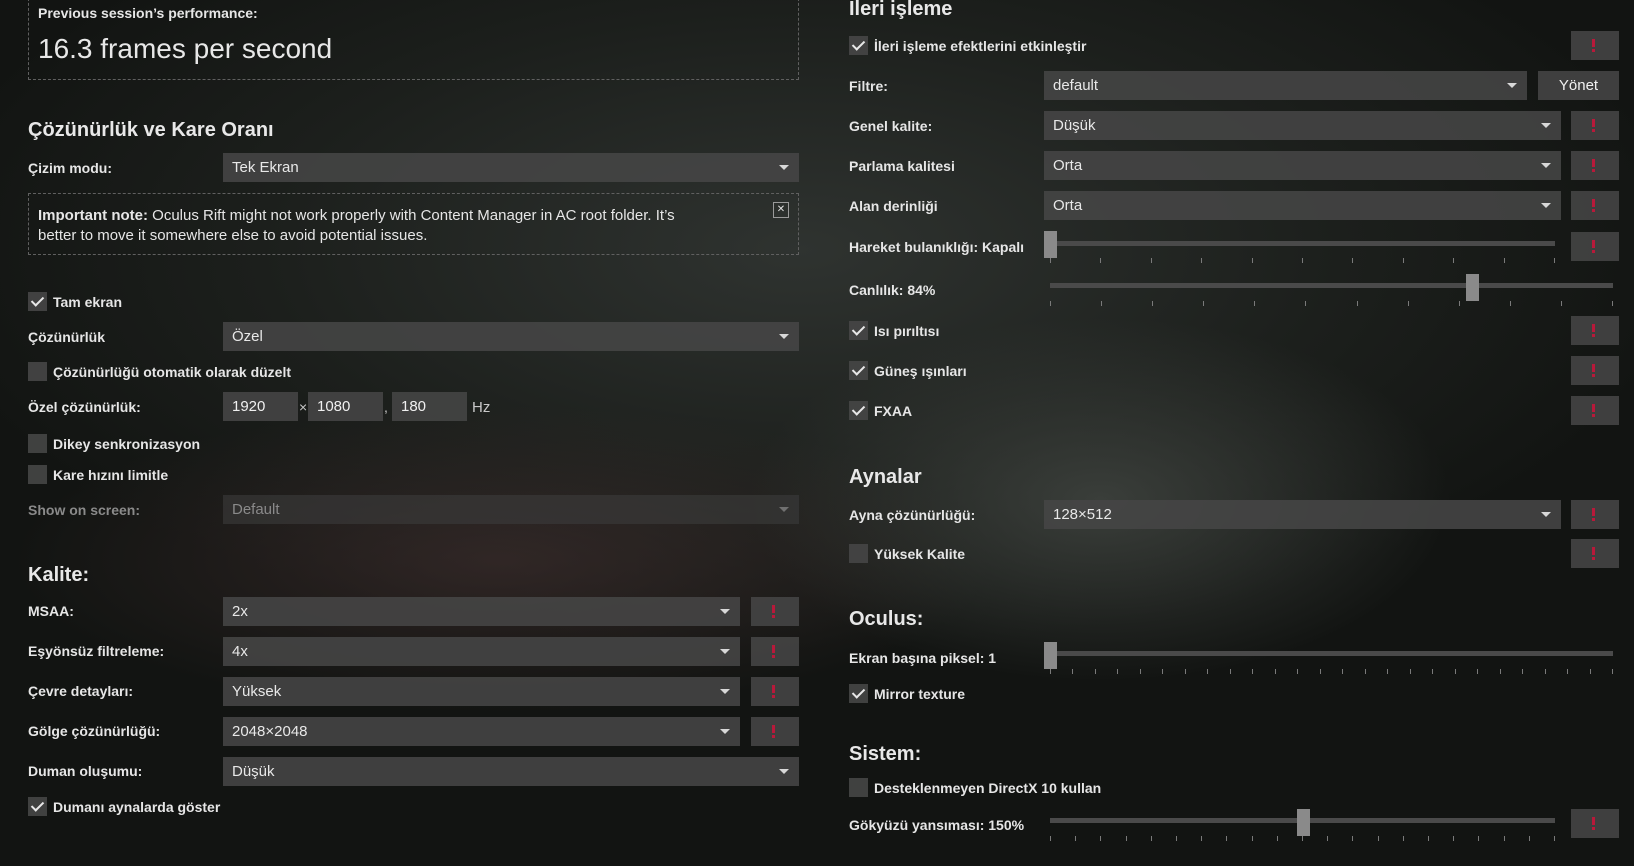 The image size is (1634, 866). What do you see at coordinates (923, 658) in the screenshot?
I see `pixels-per-display-label: Ekran başına piksel: 1` at bounding box center [923, 658].